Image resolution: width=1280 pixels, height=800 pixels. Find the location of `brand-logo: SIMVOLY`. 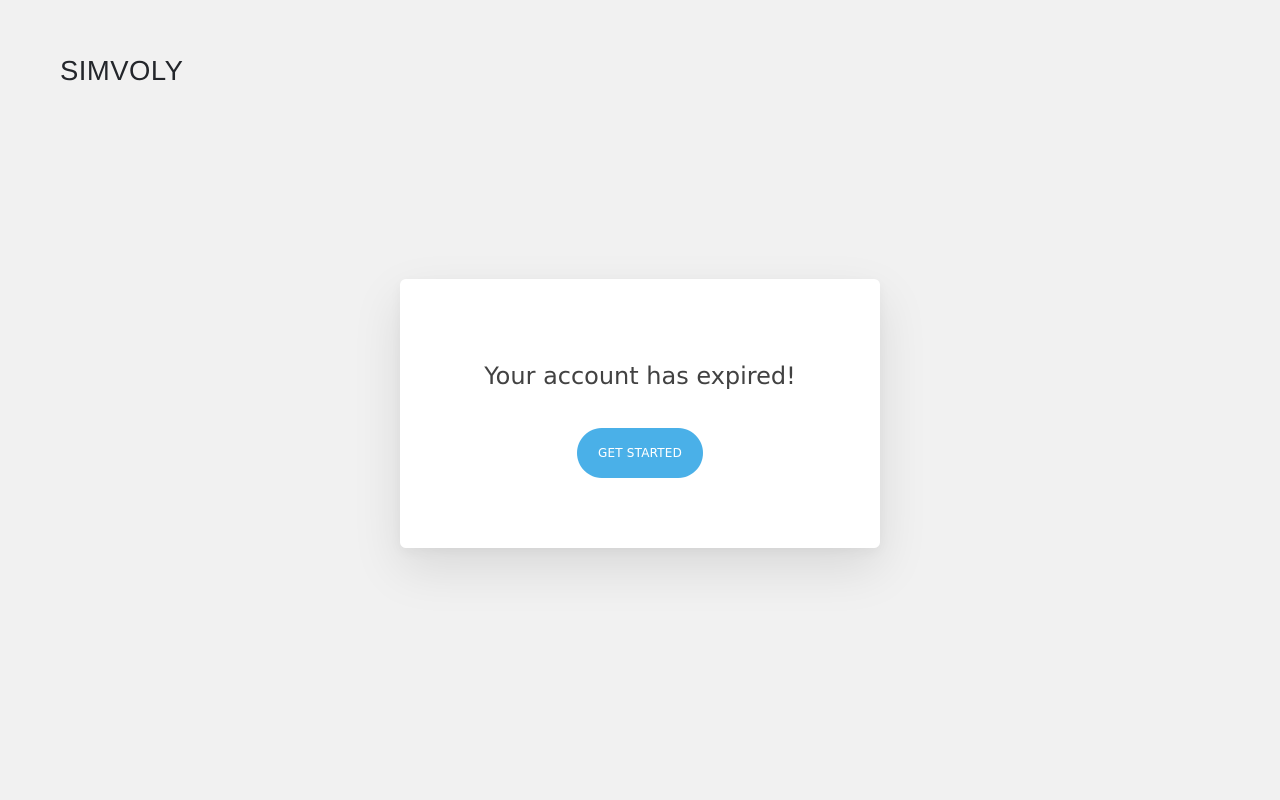

brand-logo: SIMVOLY is located at coordinates (123, 70).